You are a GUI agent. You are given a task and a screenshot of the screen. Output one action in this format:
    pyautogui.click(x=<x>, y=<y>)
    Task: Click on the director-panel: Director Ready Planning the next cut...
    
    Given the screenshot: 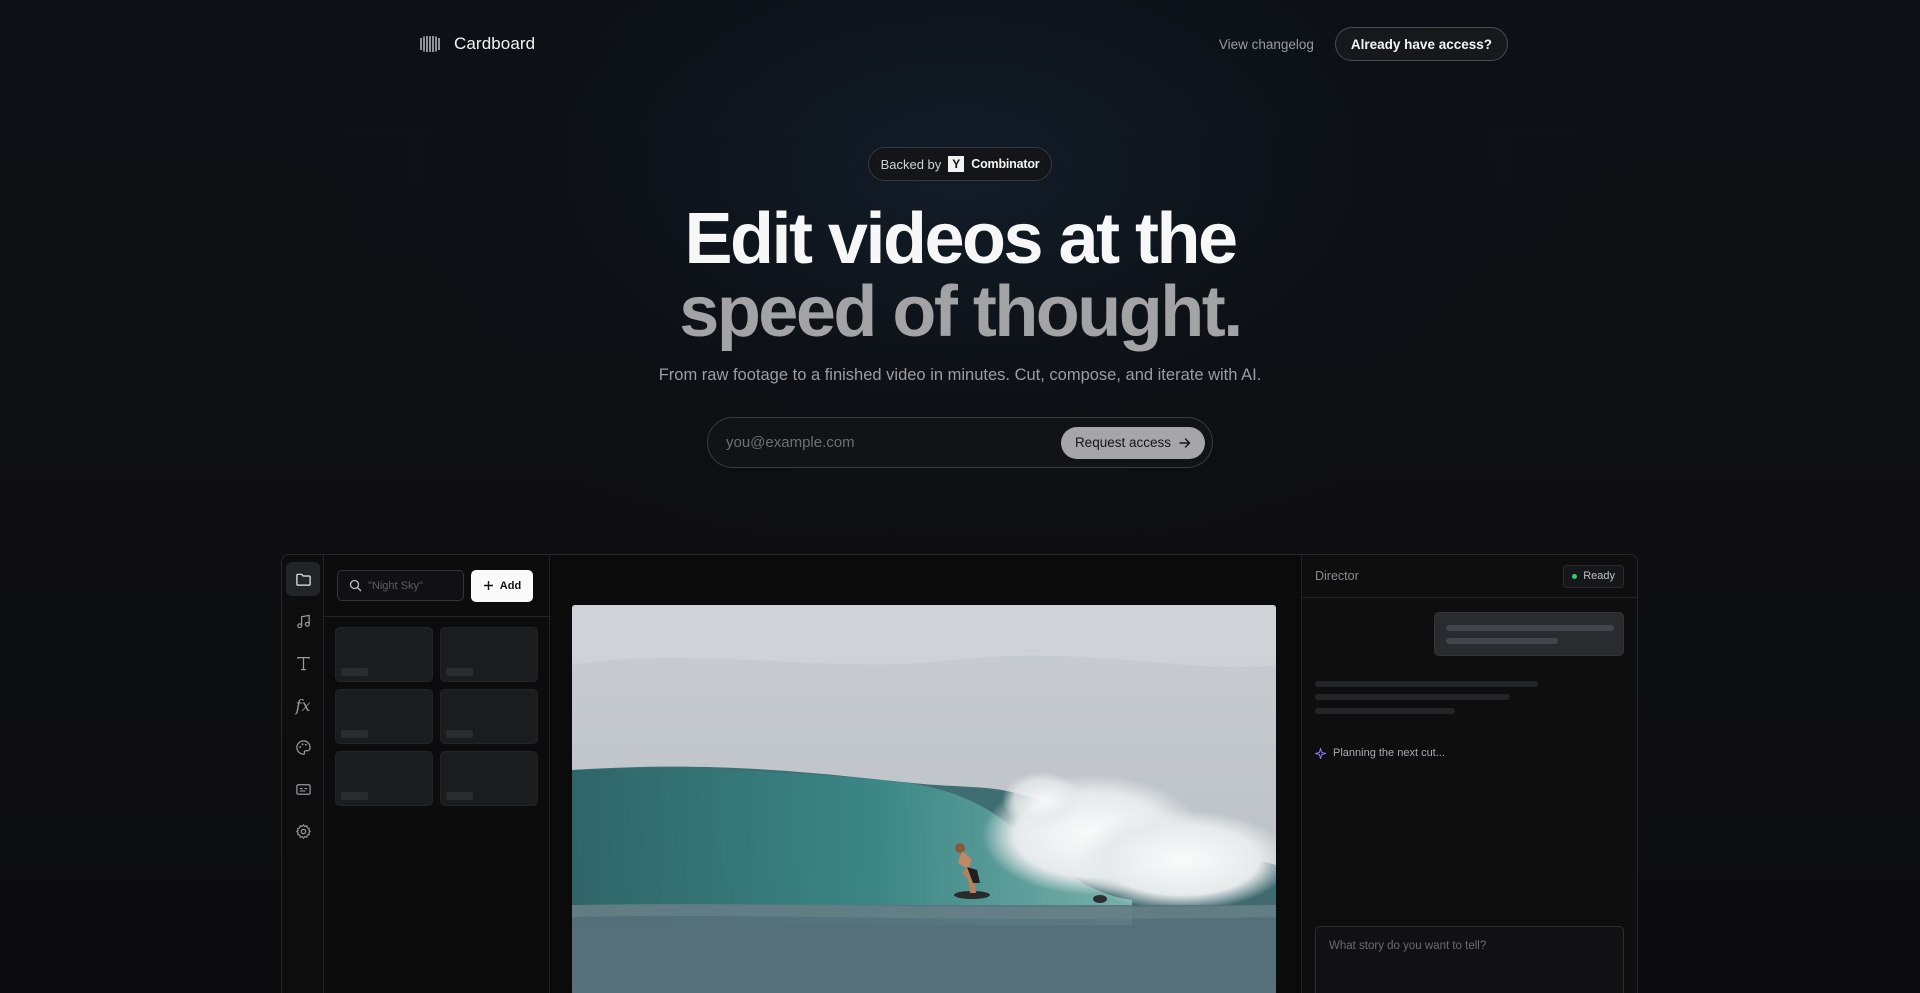 What is the action you would take?
    pyautogui.click(x=1469, y=774)
    